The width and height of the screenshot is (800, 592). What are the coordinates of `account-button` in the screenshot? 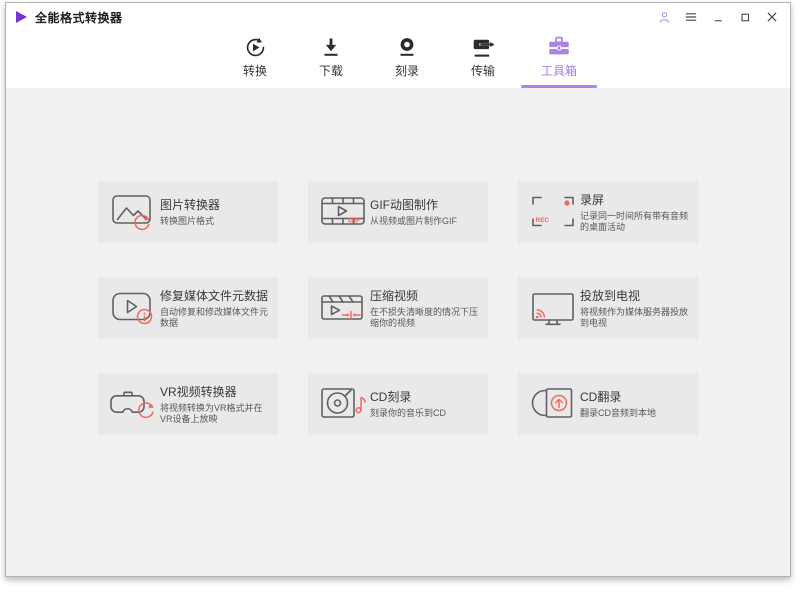 It's located at (664, 17).